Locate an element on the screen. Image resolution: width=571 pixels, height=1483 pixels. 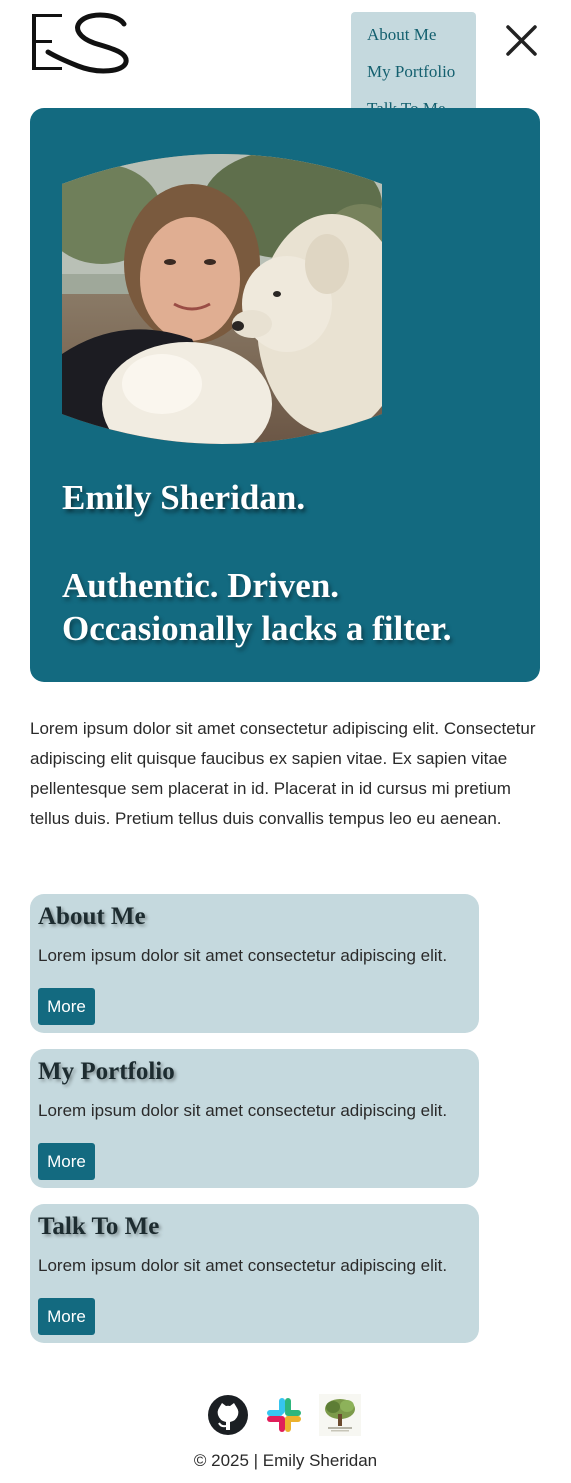
nav-item-about-me: About Me is located at coordinates (413, 42).